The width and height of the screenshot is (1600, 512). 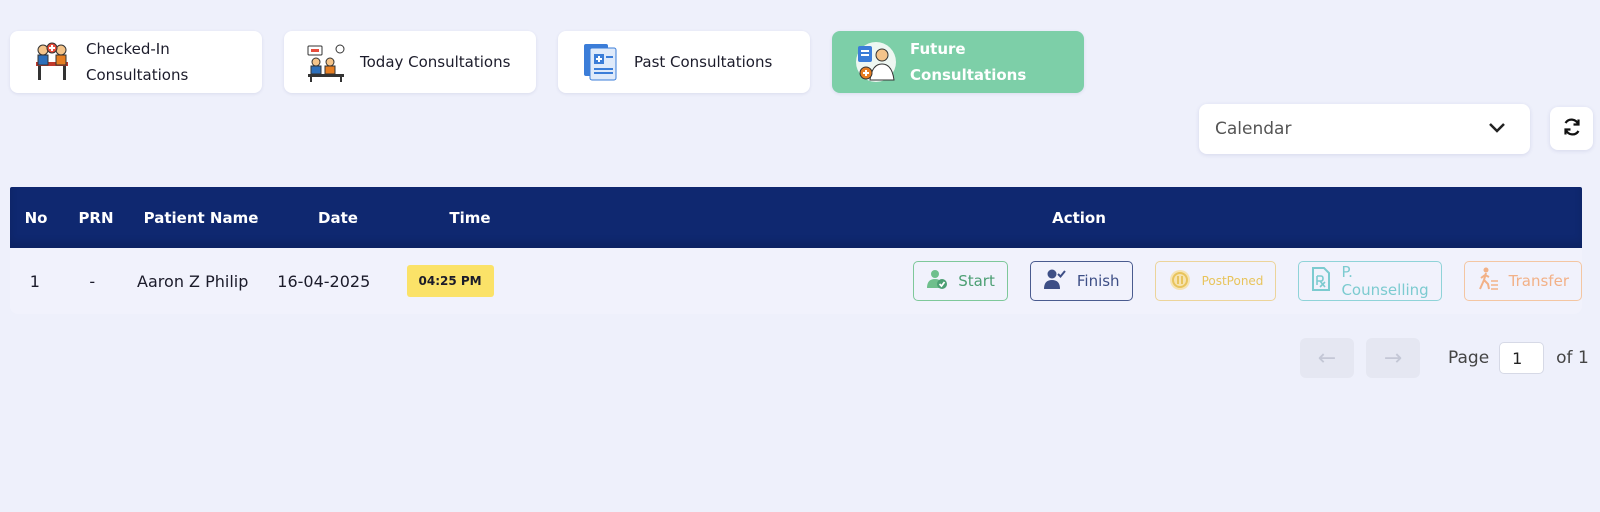 I want to click on transfer-button: Transfer, so click(x=1522, y=281).